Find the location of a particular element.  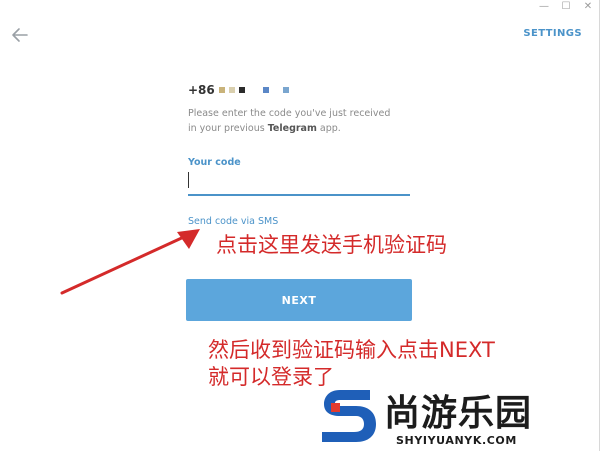

hint-app-name: Telegram is located at coordinates (292, 128).